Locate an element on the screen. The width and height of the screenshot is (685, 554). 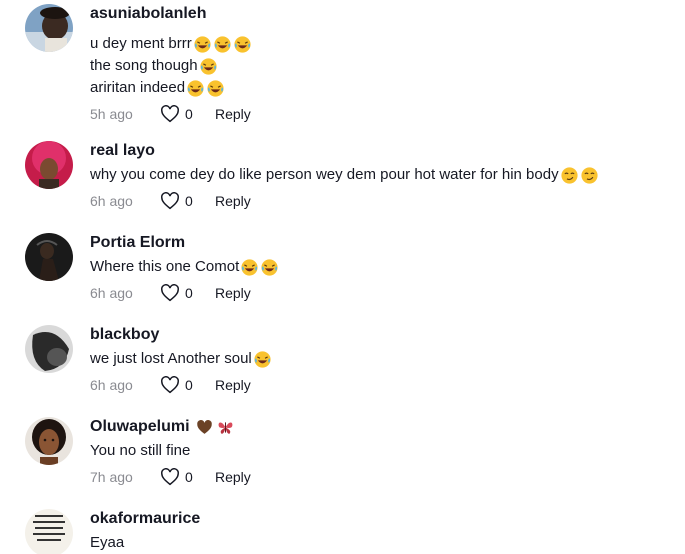
brown-heart-icon is located at coordinates (204, 427).